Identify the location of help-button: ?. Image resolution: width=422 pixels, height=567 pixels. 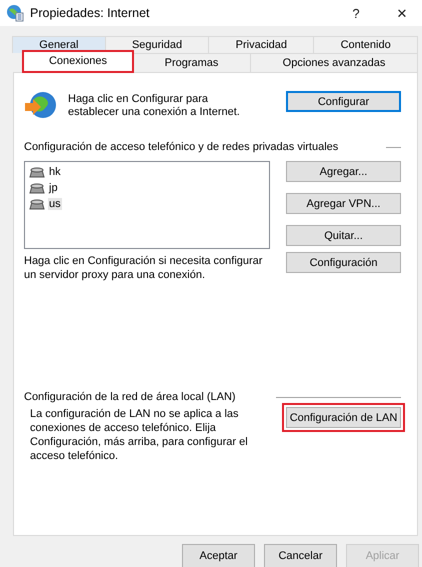
(356, 13).